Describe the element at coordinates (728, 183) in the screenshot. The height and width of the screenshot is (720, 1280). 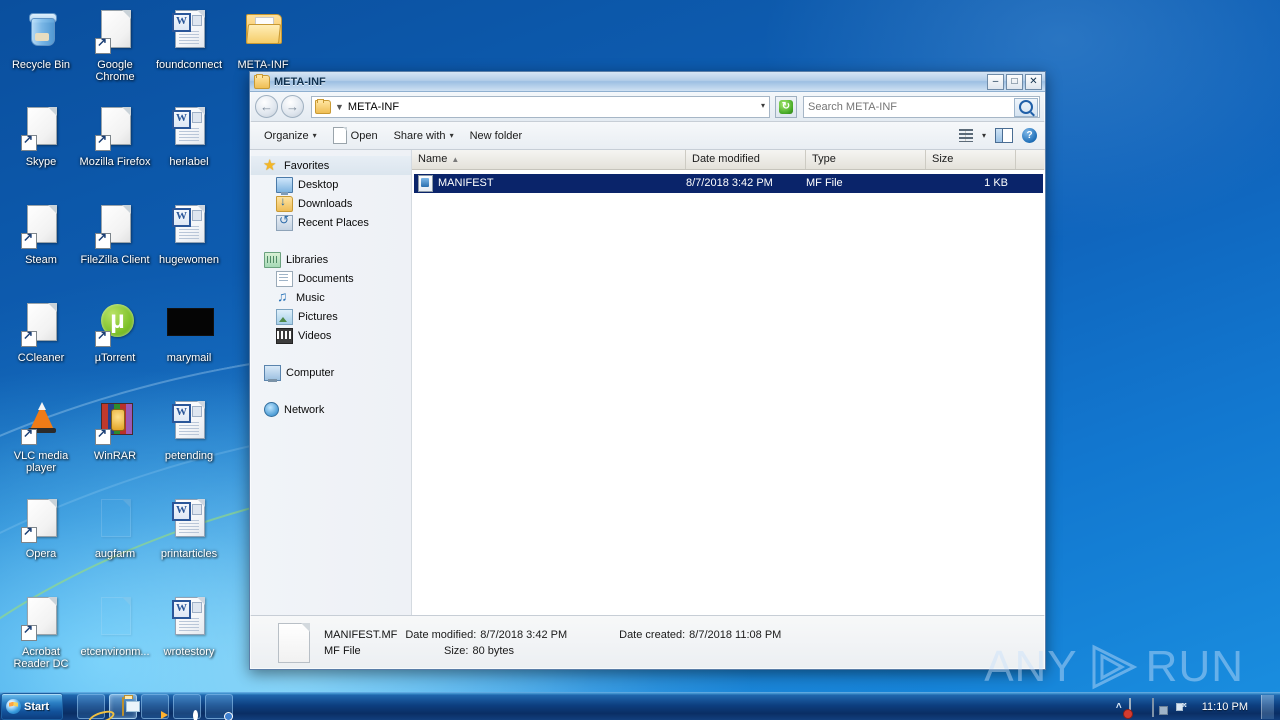
I see `table-row: MANIFEST 8/7/2018 3:42 PM MF File 1 KB` at that location.